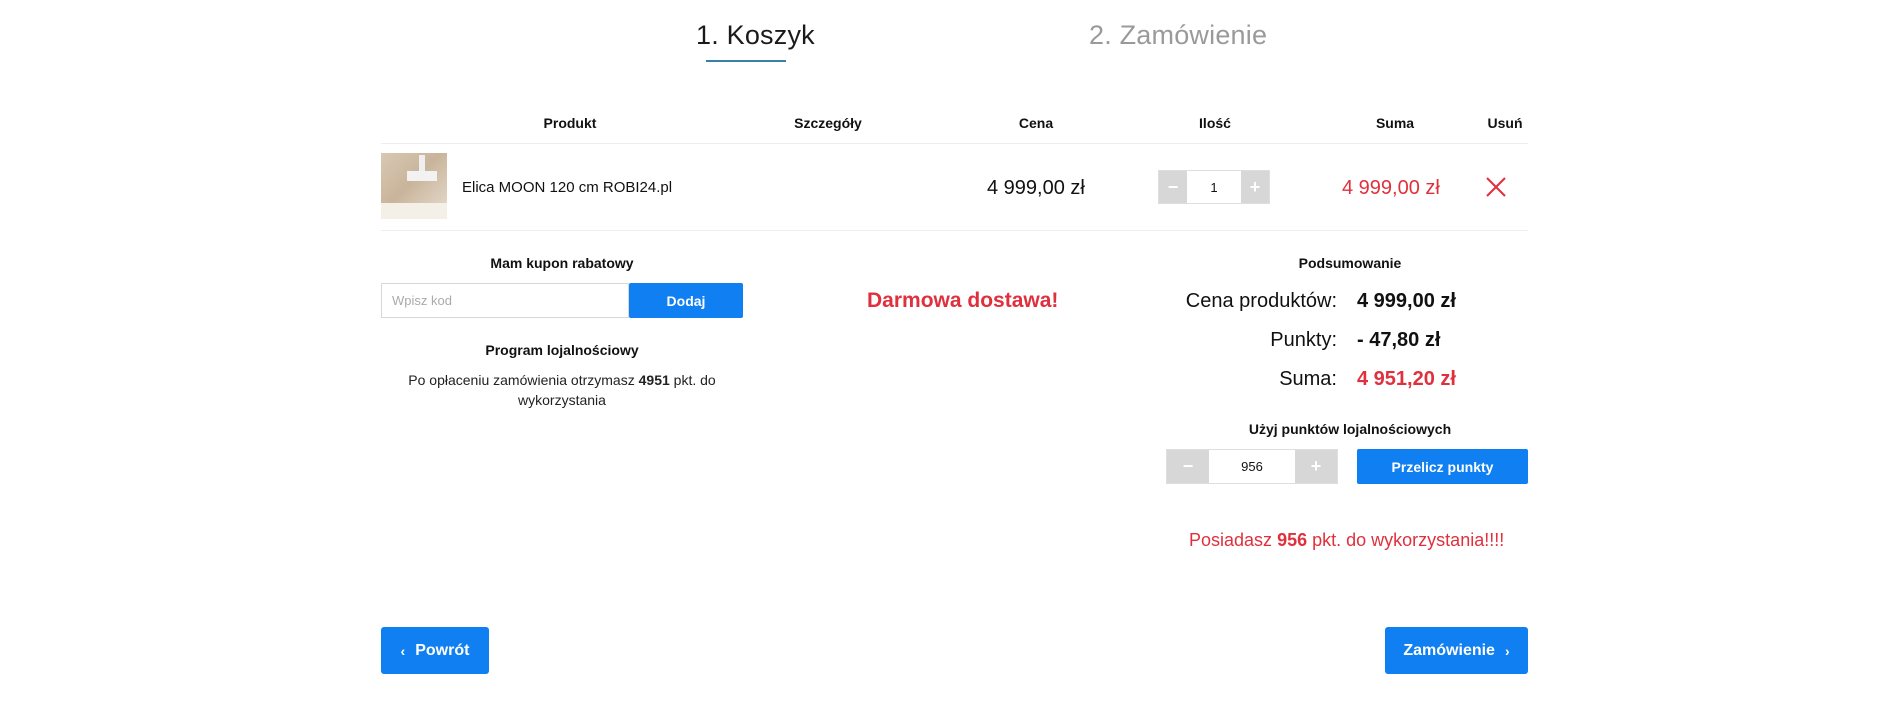 Image resolution: width=1900 pixels, height=704 pixels. I want to click on points-decrement-button: −, so click(1188, 466).